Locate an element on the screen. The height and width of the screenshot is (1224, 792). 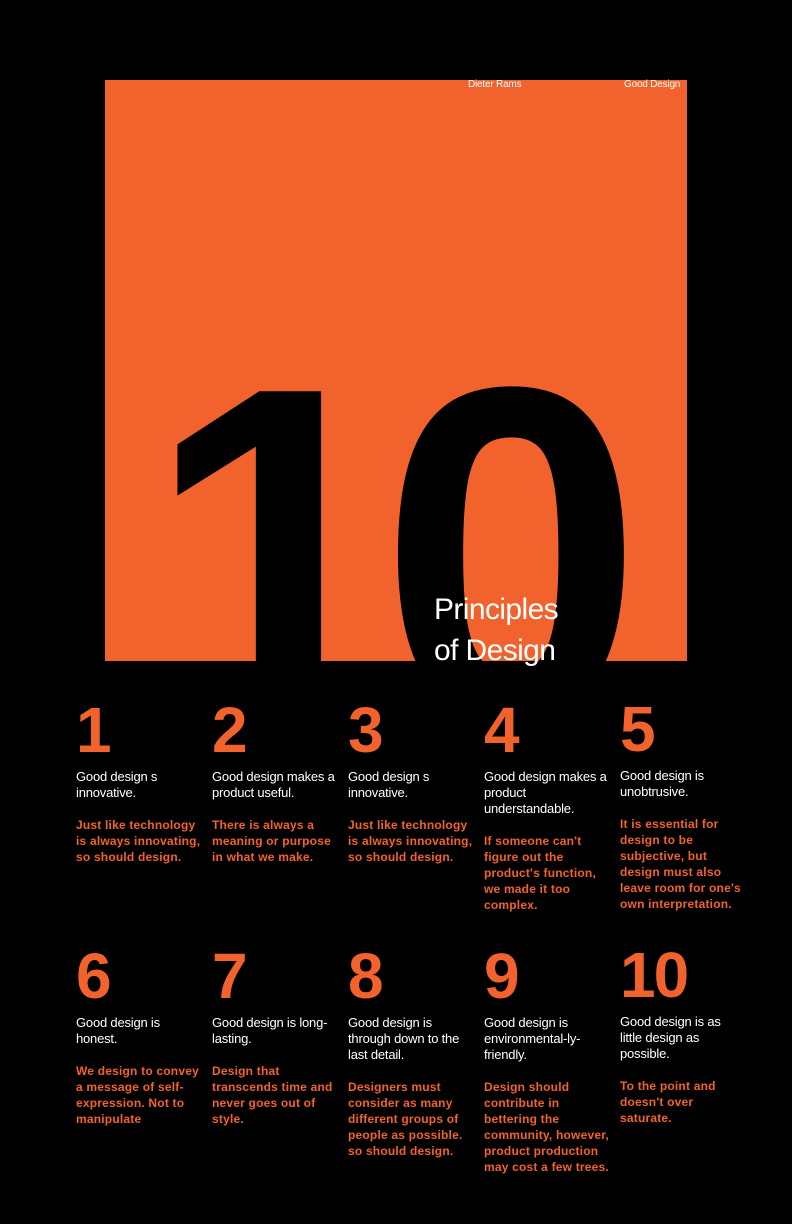
principle-note: To the point and doesn't over saturate. is located at coordinates (668, 1102).